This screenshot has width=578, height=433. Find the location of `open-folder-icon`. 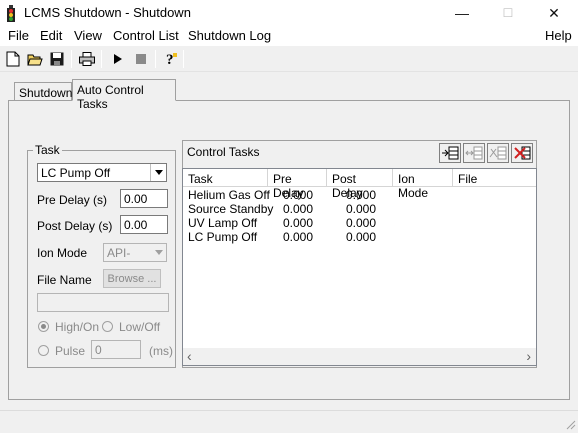

open-folder-icon is located at coordinates (35, 60).